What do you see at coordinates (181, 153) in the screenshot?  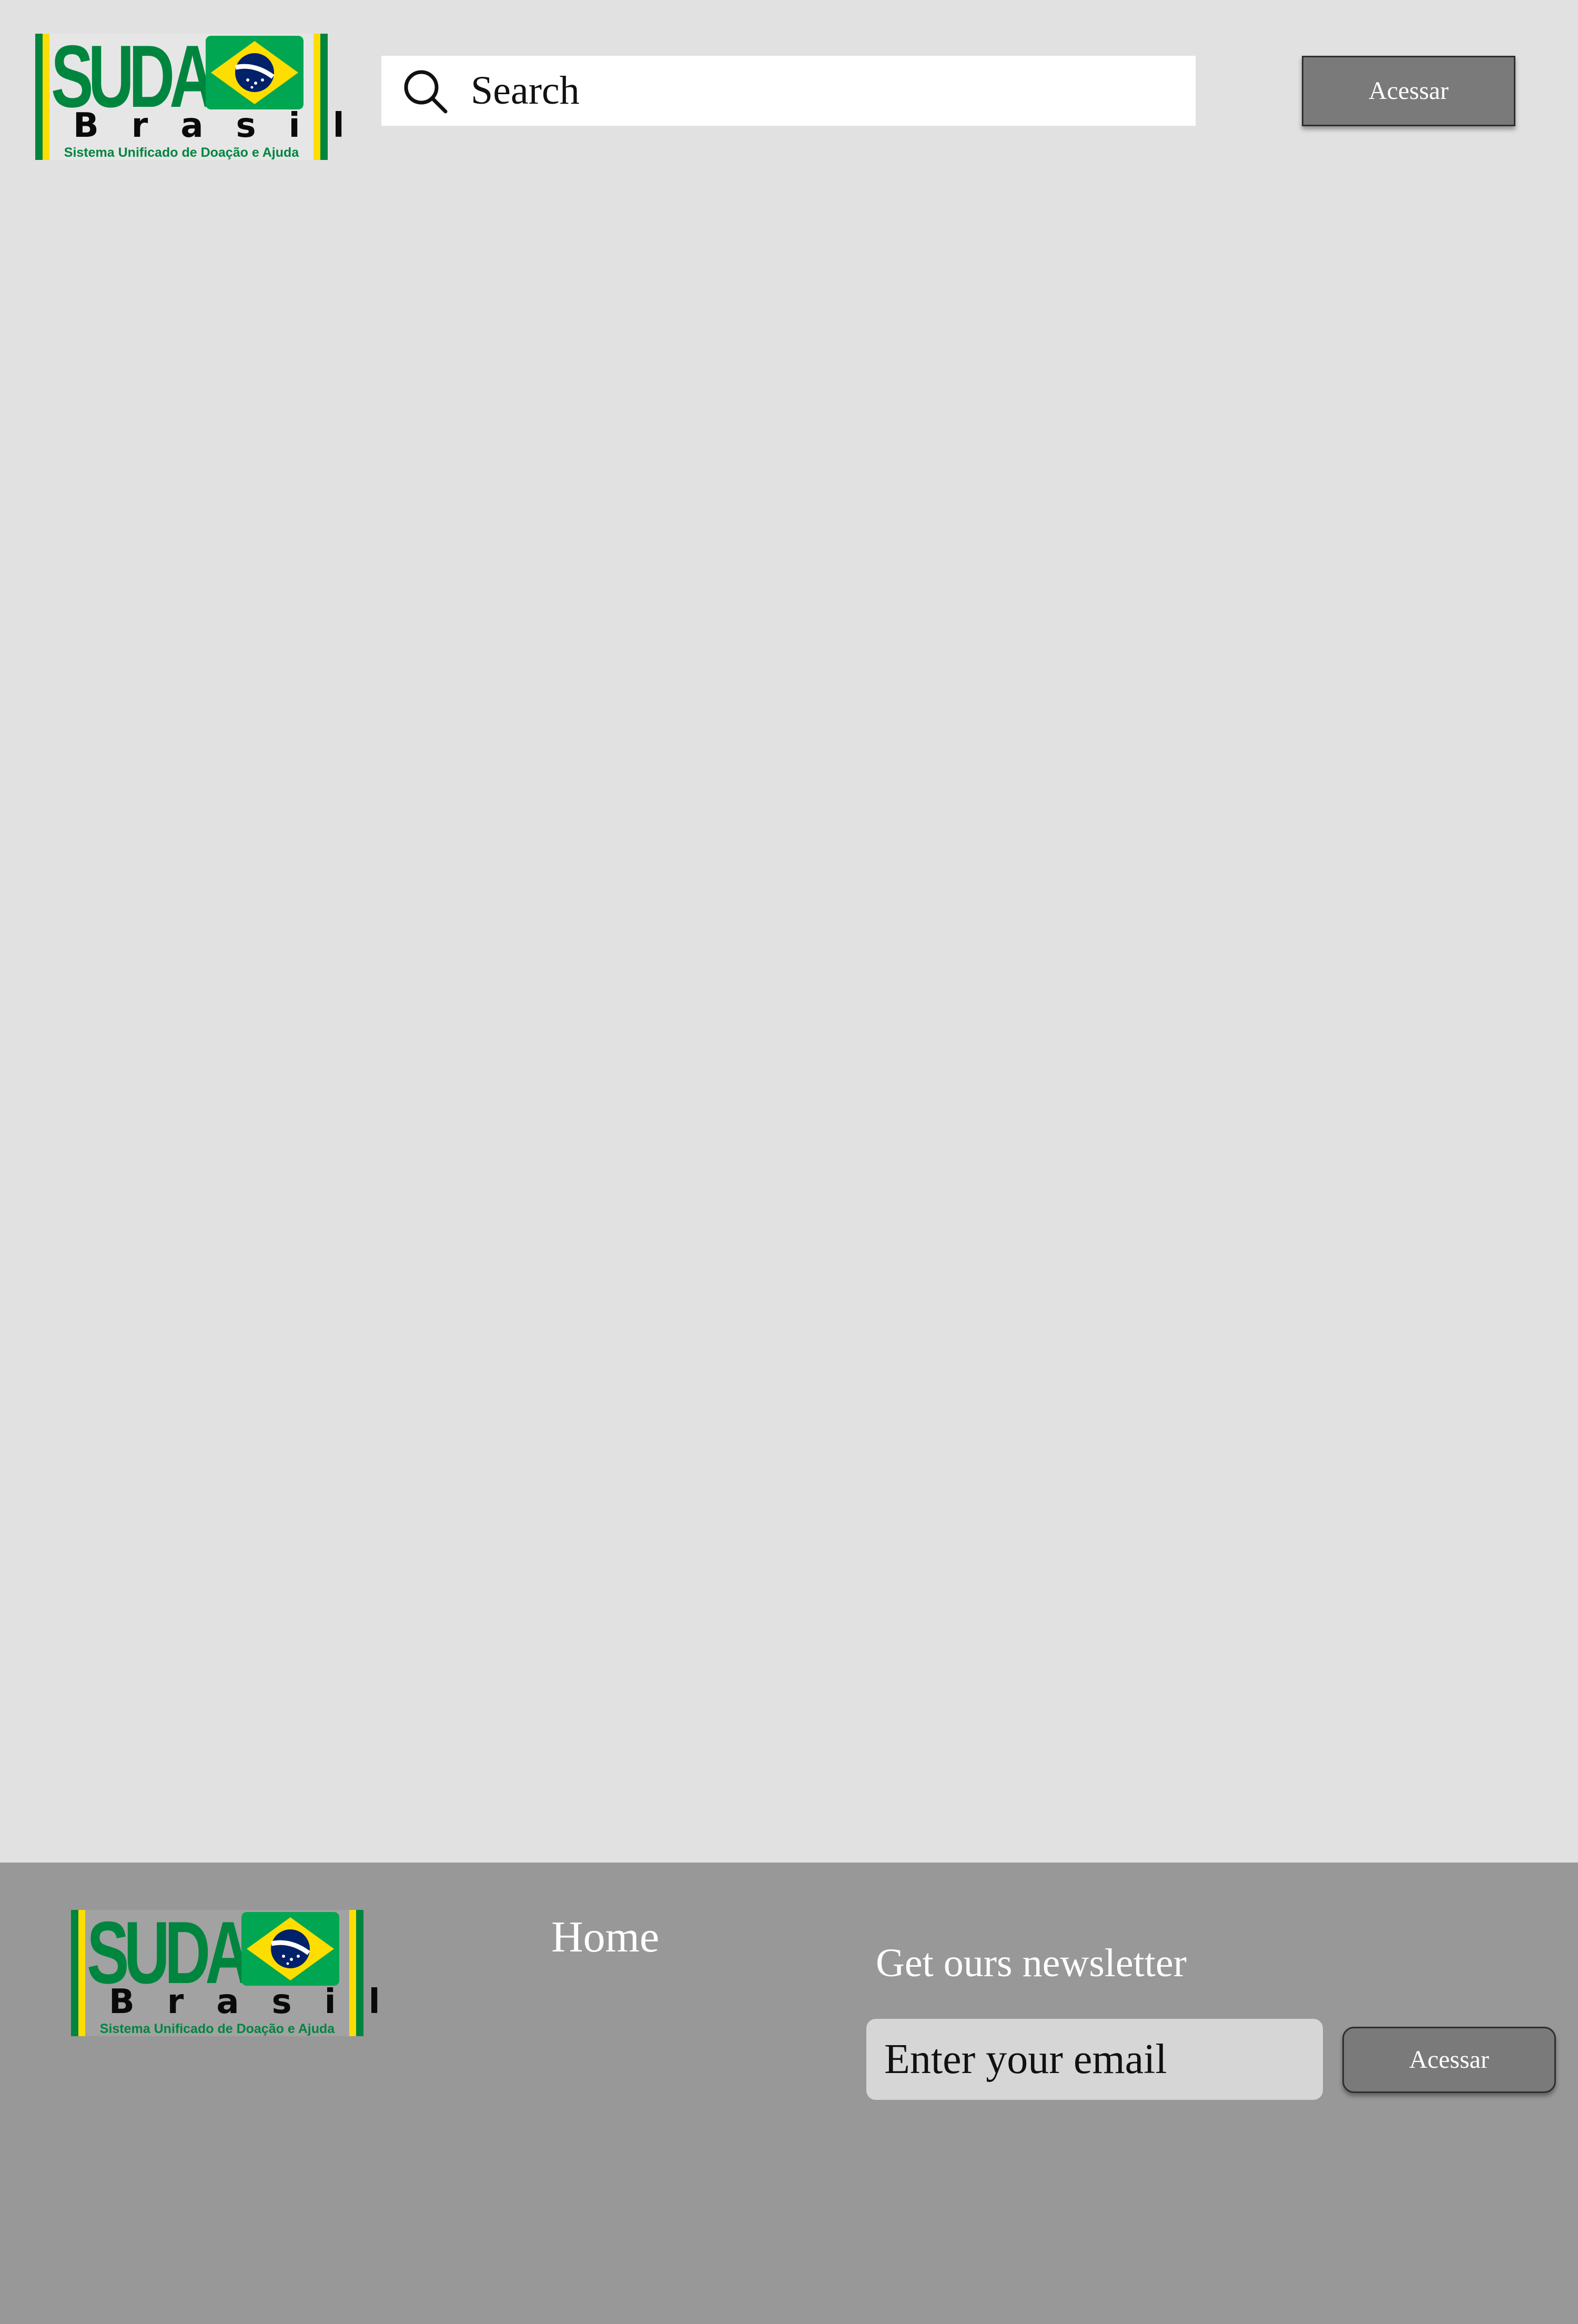 I see `logo-tagline: Sistema Unificado de Doação e Ajuda` at bounding box center [181, 153].